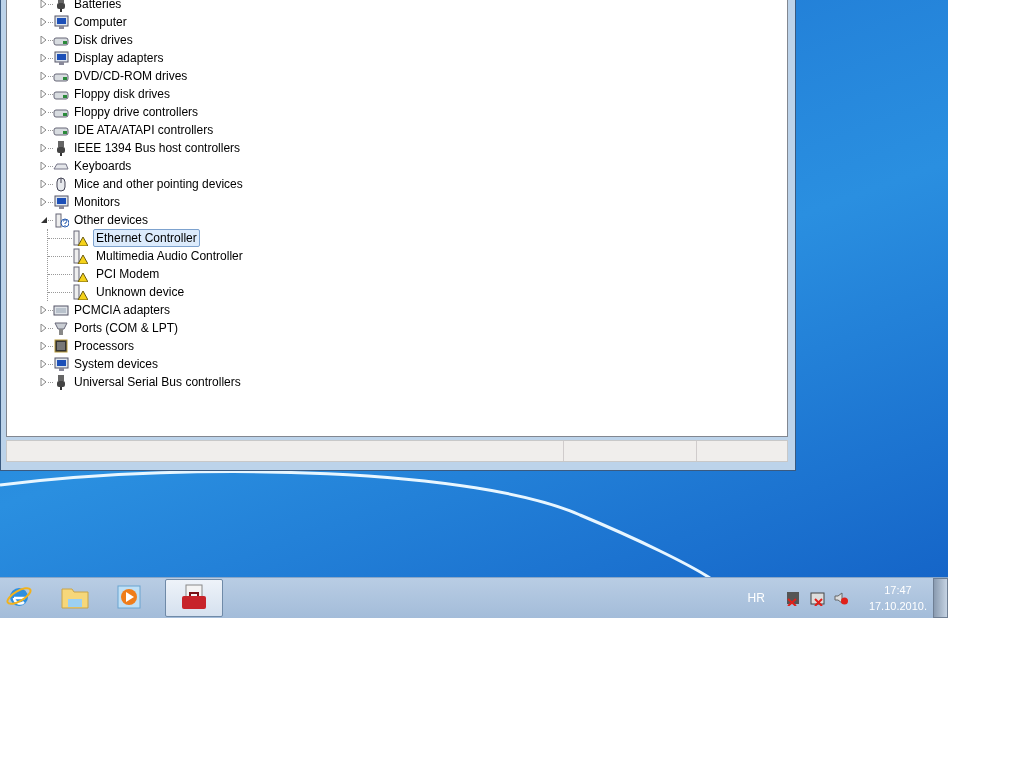 Image resolution: width=1024 pixels, height=768 pixels. What do you see at coordinates (122, 310) in the screenshot?
I see `tree-item: PCMCIA adapters` at bounding box center [122, 310].